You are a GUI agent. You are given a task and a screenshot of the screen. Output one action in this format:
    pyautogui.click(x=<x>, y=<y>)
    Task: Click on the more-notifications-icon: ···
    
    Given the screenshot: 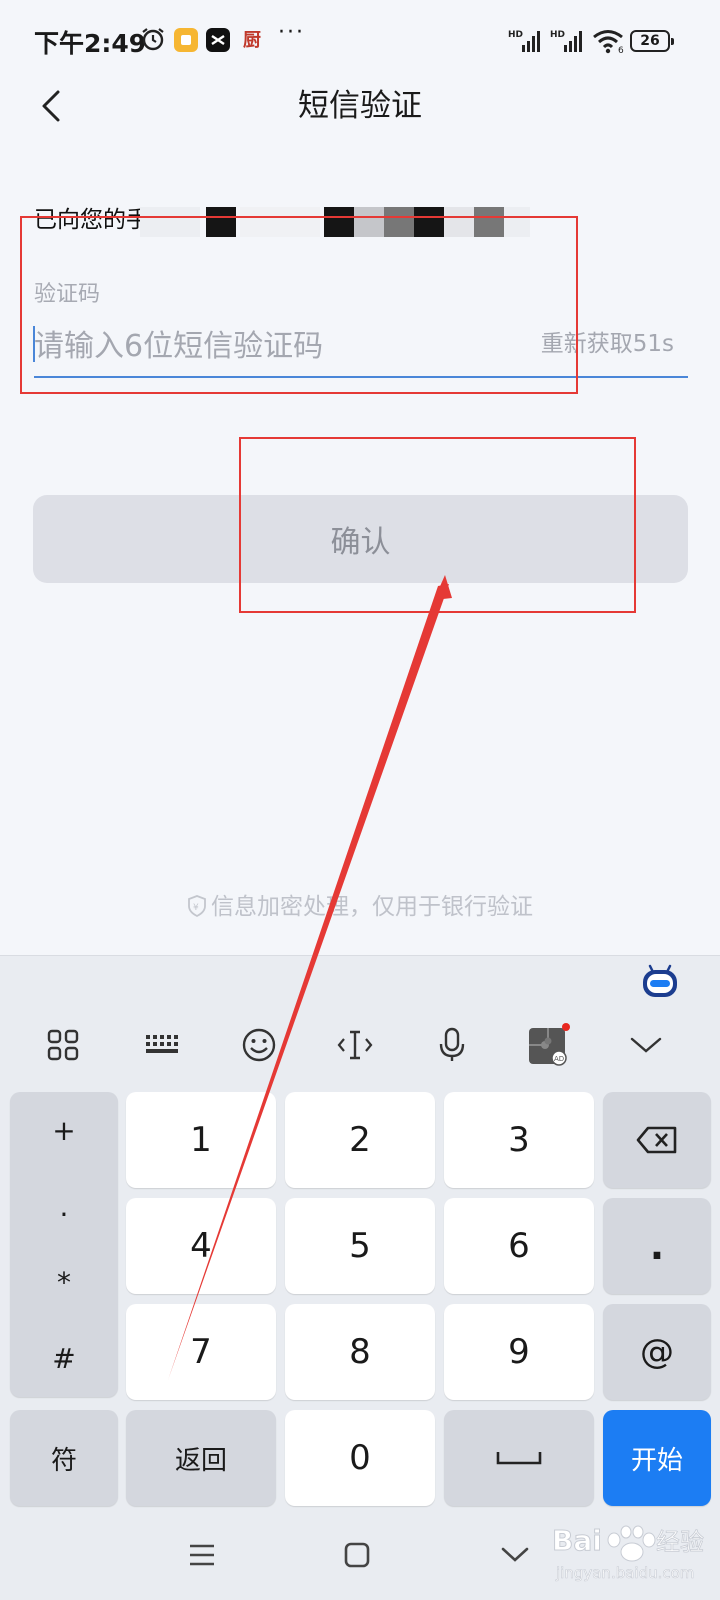 What is the action you would take?
    pyautogui.click(x=291, y=32)
    